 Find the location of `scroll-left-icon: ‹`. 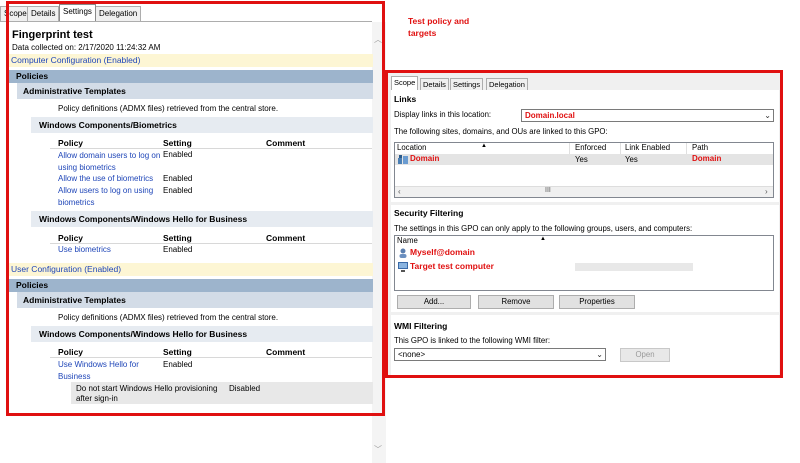

scroll-left-icon: ‹ is located at coordinates (399, 191).